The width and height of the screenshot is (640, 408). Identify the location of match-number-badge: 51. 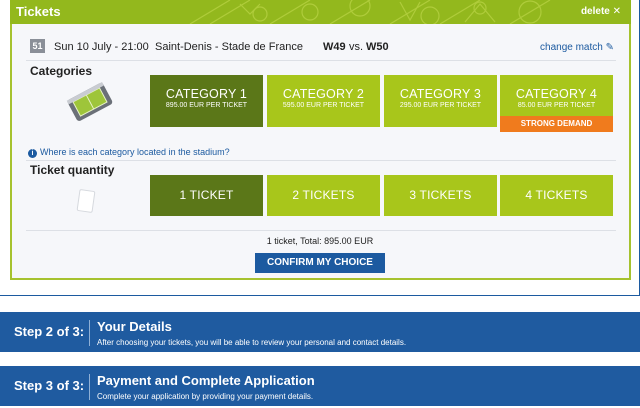
(37, 46).